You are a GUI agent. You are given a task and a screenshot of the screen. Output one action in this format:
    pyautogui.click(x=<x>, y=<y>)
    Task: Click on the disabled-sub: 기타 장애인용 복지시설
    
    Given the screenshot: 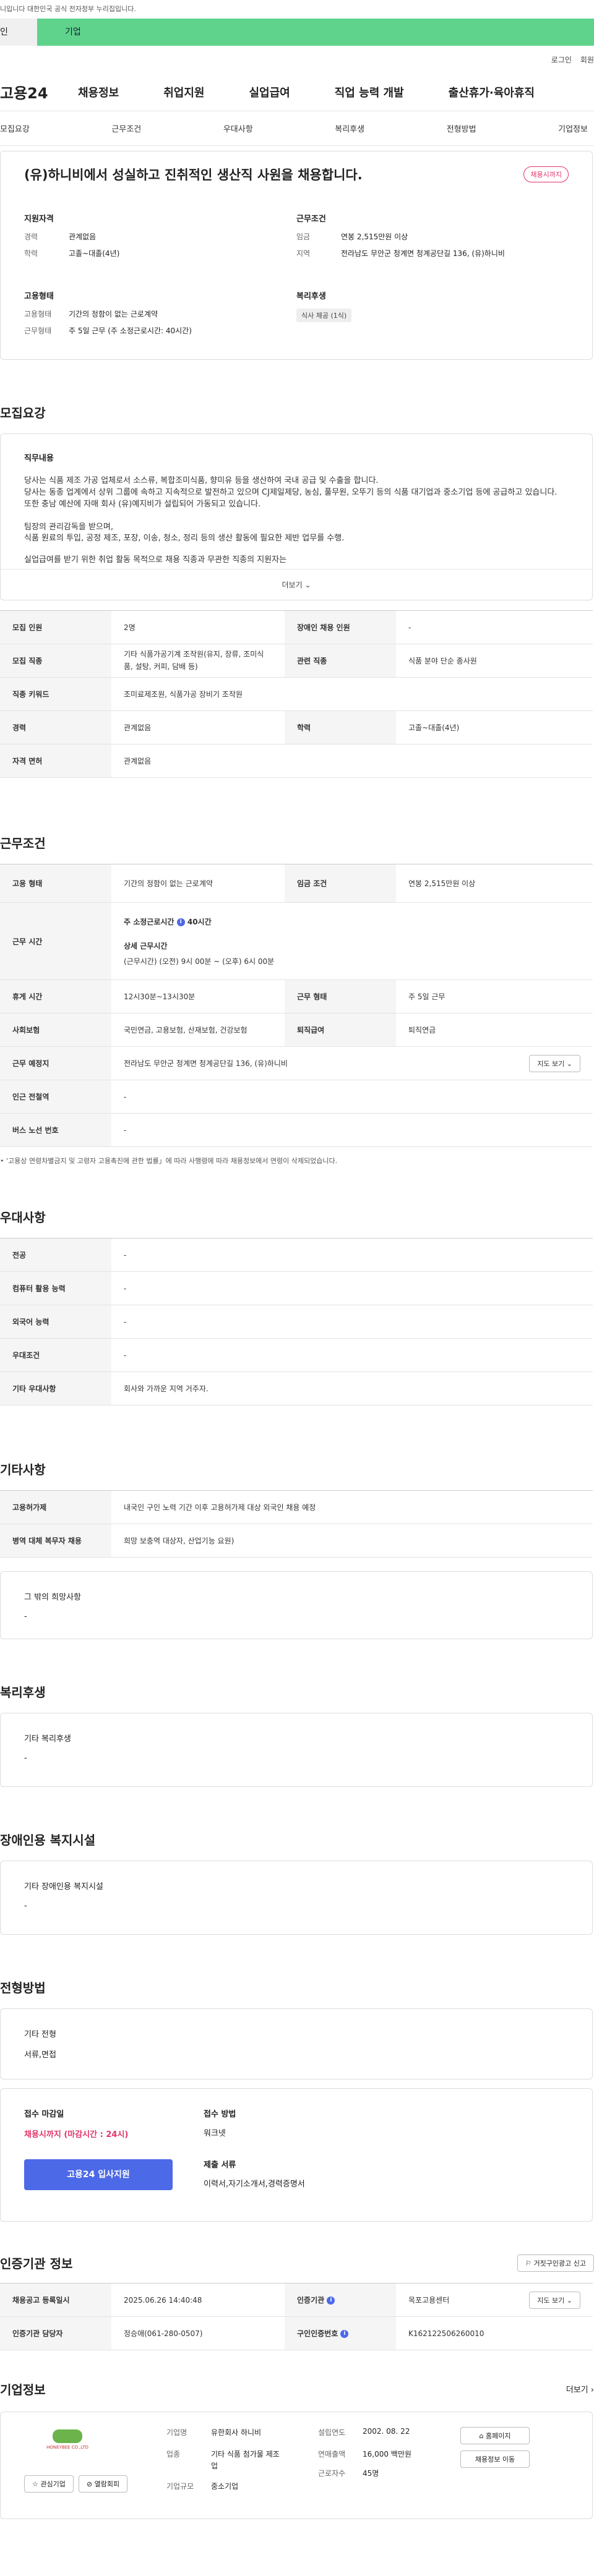 What is the action you would take?
    pyautogui.click(x=64, y=1887)
    